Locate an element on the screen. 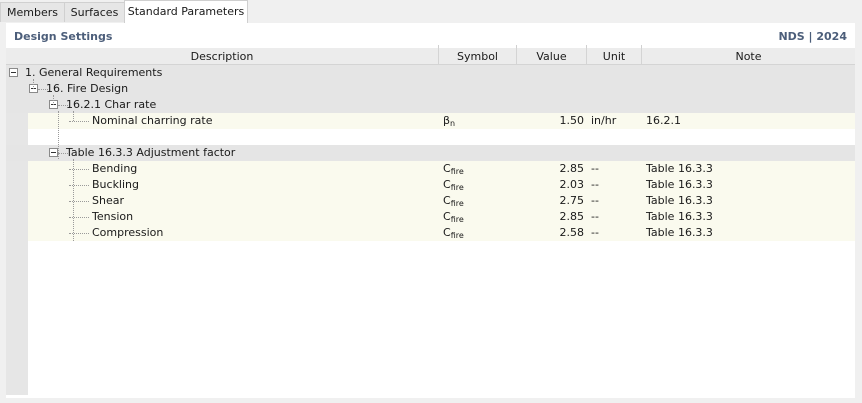  tab-label: Surfaces is located at coordinates (94, 12).